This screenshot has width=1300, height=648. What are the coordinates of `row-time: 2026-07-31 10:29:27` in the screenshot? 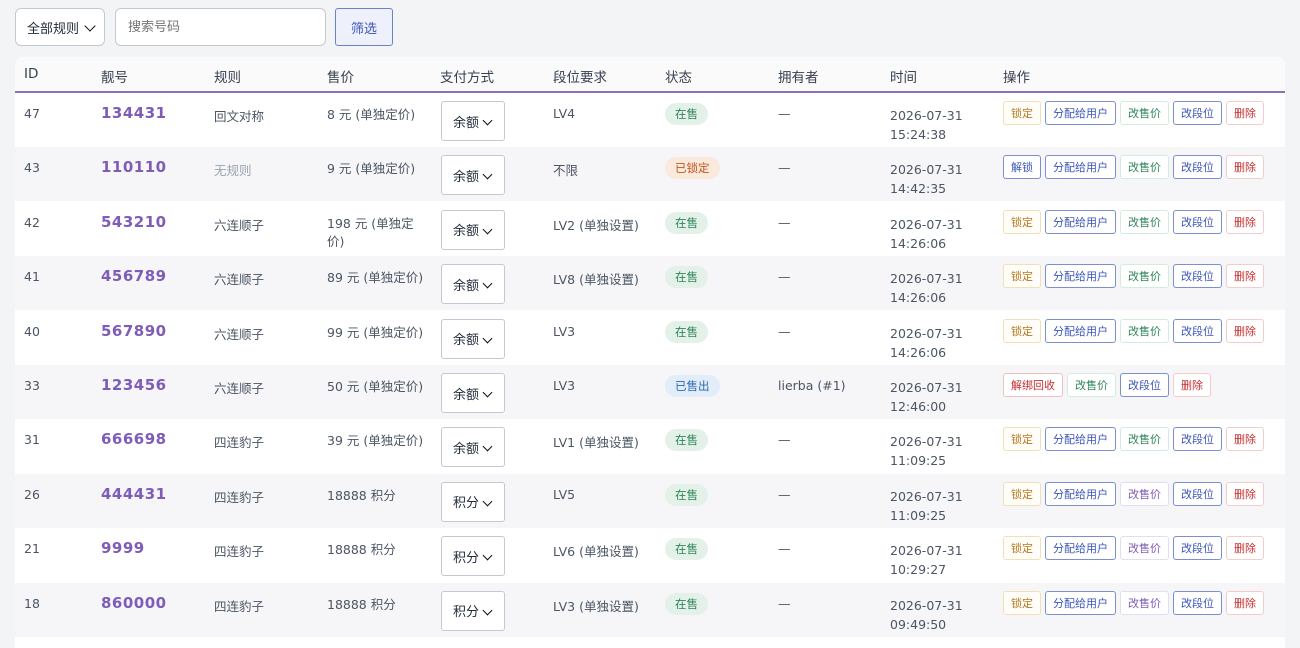 It's located at (926, 560).